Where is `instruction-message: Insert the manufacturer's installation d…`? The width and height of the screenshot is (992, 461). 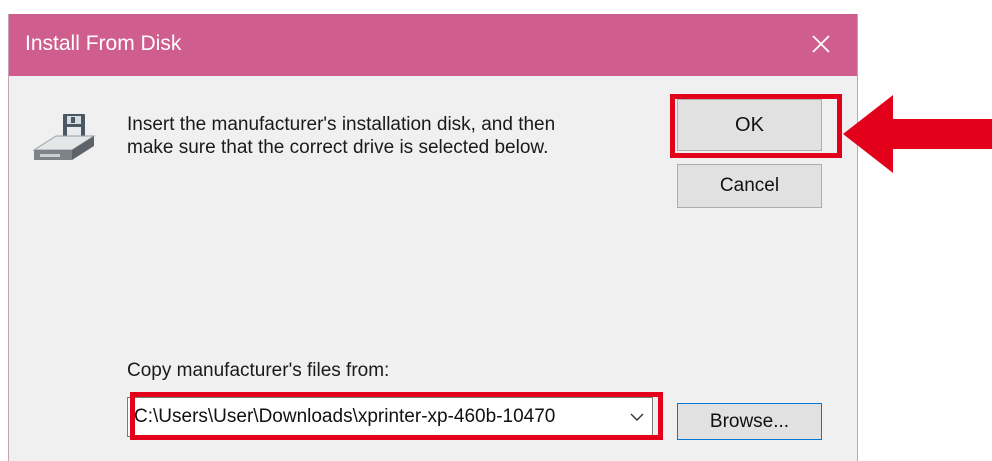 instruction-message: Insert the manufacturer's installation d… is located at coordinates (341, 136).